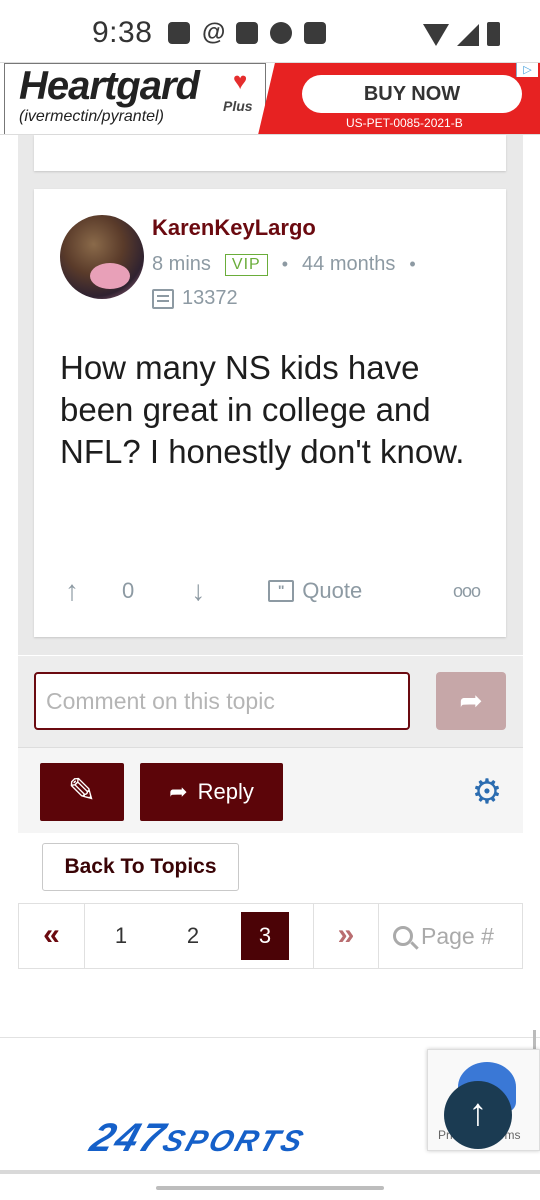  Describe the element at coordinates (487, 792) in the screenshot. I see `gear-icon: ⚙` at that location.